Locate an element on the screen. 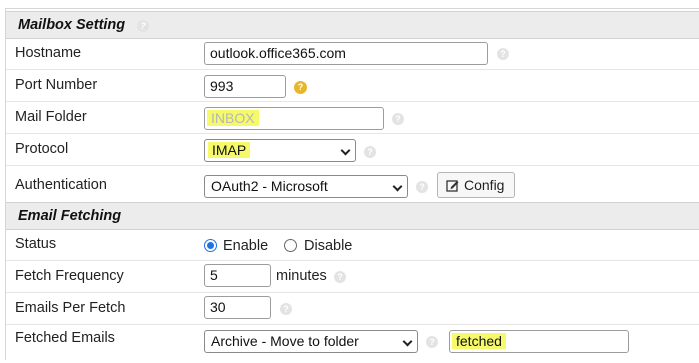  disable-radio is located at coordinates (290, 245).